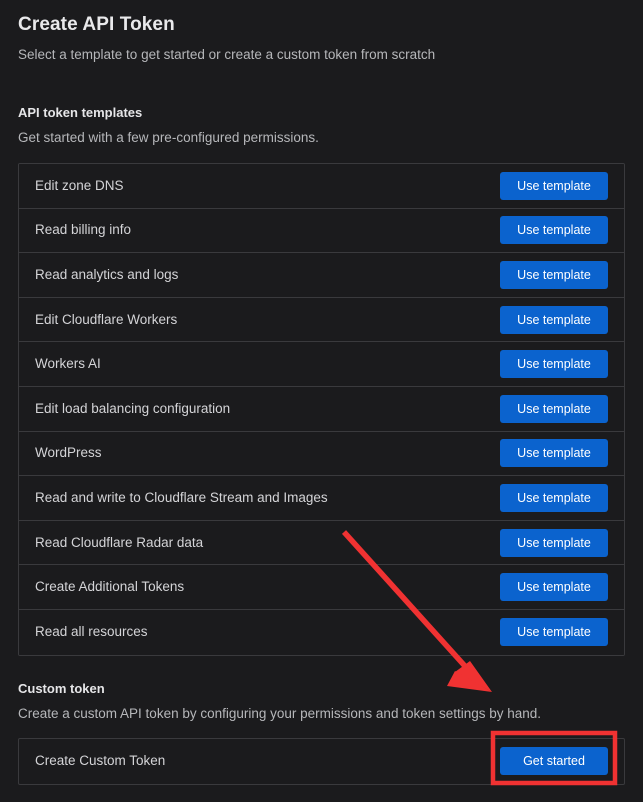 This screenshot has width=643, height=802. What do you see at coordinates (96, 24) in the screenshot?
I see `page-title: Create API Token` at bounding box center [96, 24].